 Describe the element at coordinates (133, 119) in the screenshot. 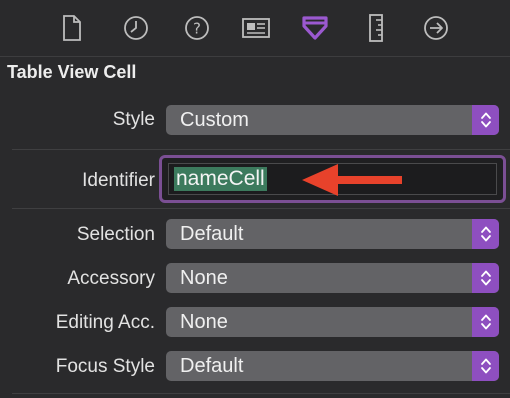

I see `style-label: Style` at that location.